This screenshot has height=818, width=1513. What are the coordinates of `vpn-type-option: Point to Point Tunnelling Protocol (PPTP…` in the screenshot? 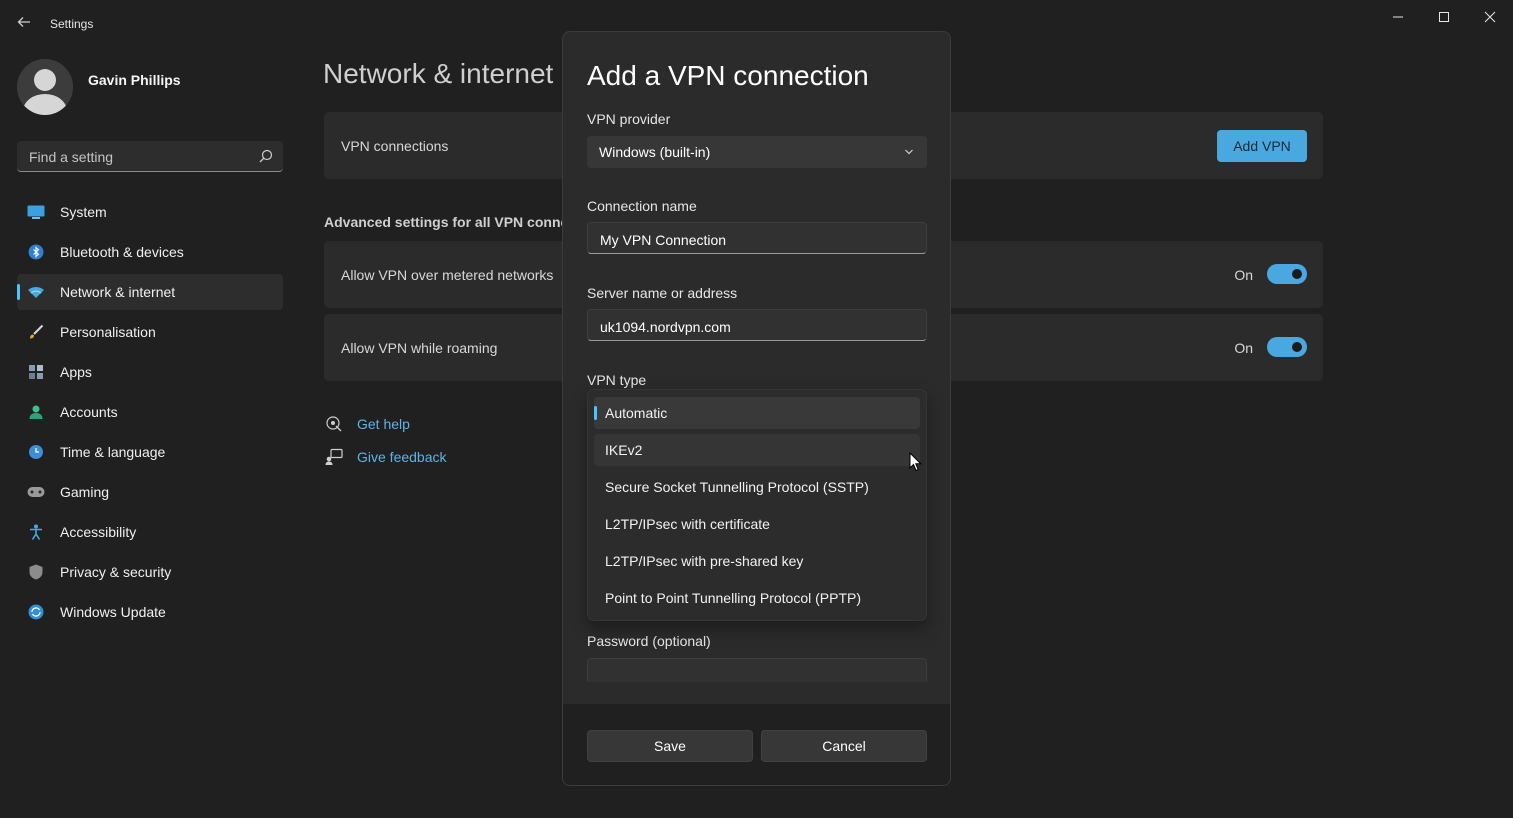 It's located at (757, 598).